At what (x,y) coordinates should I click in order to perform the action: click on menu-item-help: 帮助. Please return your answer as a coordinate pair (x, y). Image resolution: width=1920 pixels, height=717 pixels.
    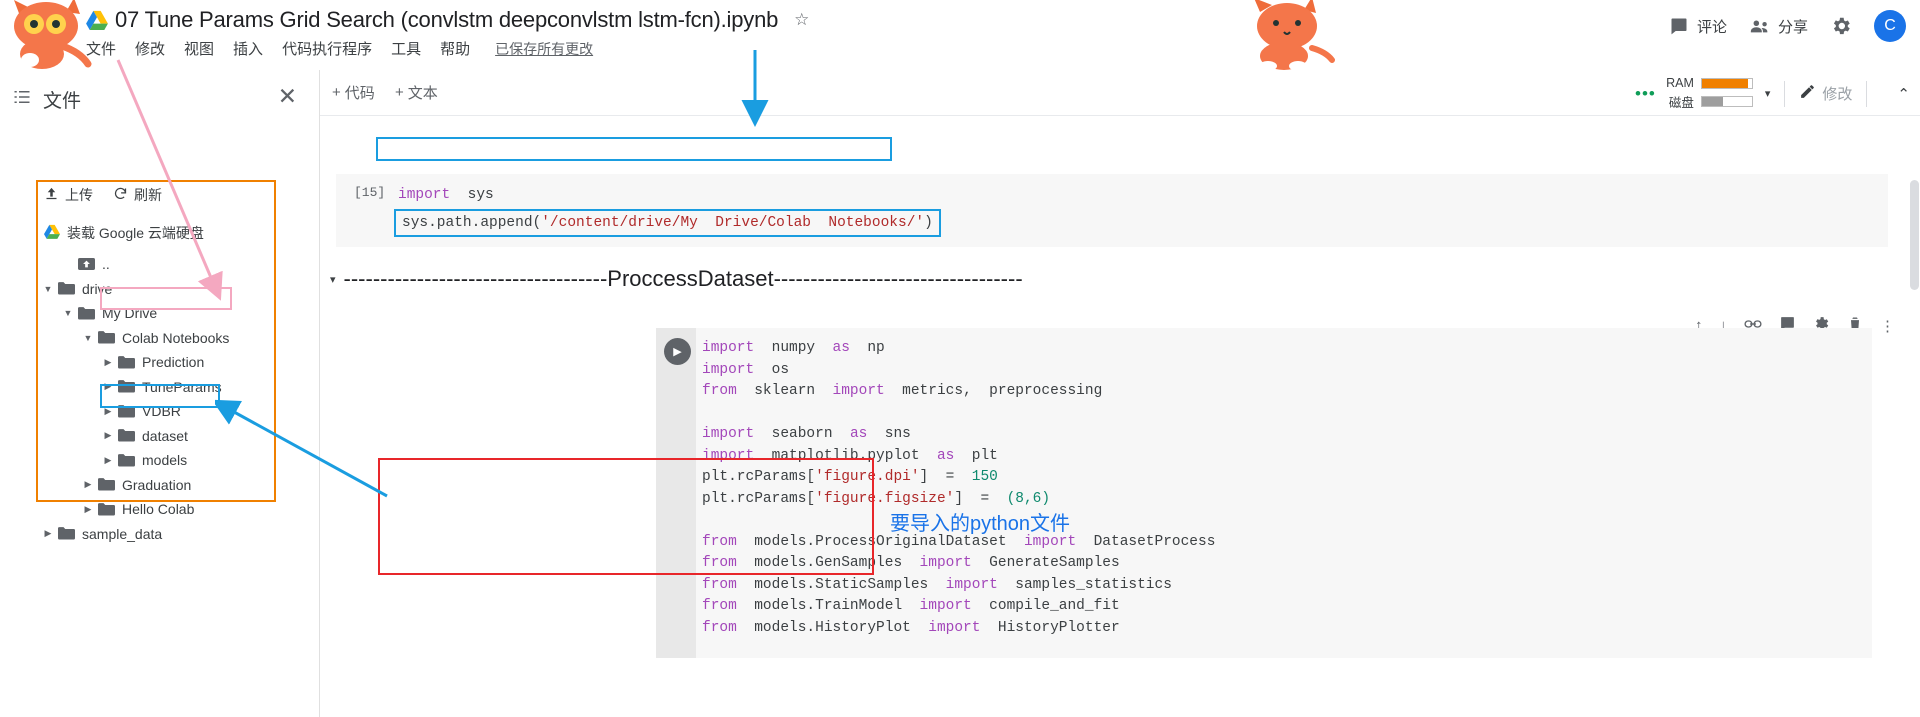
    Looking at the image, I should click on (455, 48).